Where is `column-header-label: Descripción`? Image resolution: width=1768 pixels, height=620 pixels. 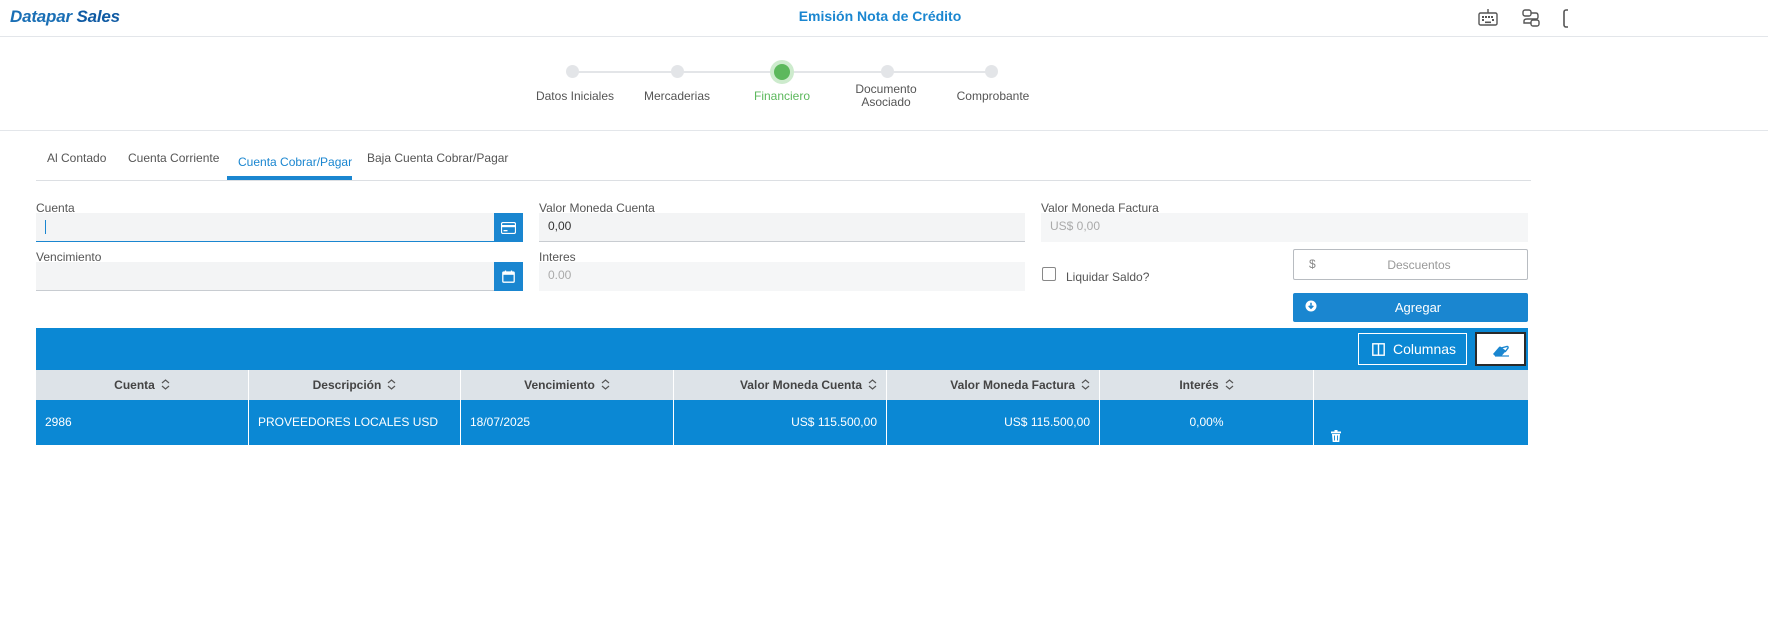
column-header-label: Descripción is located at coordinates (347, 385).